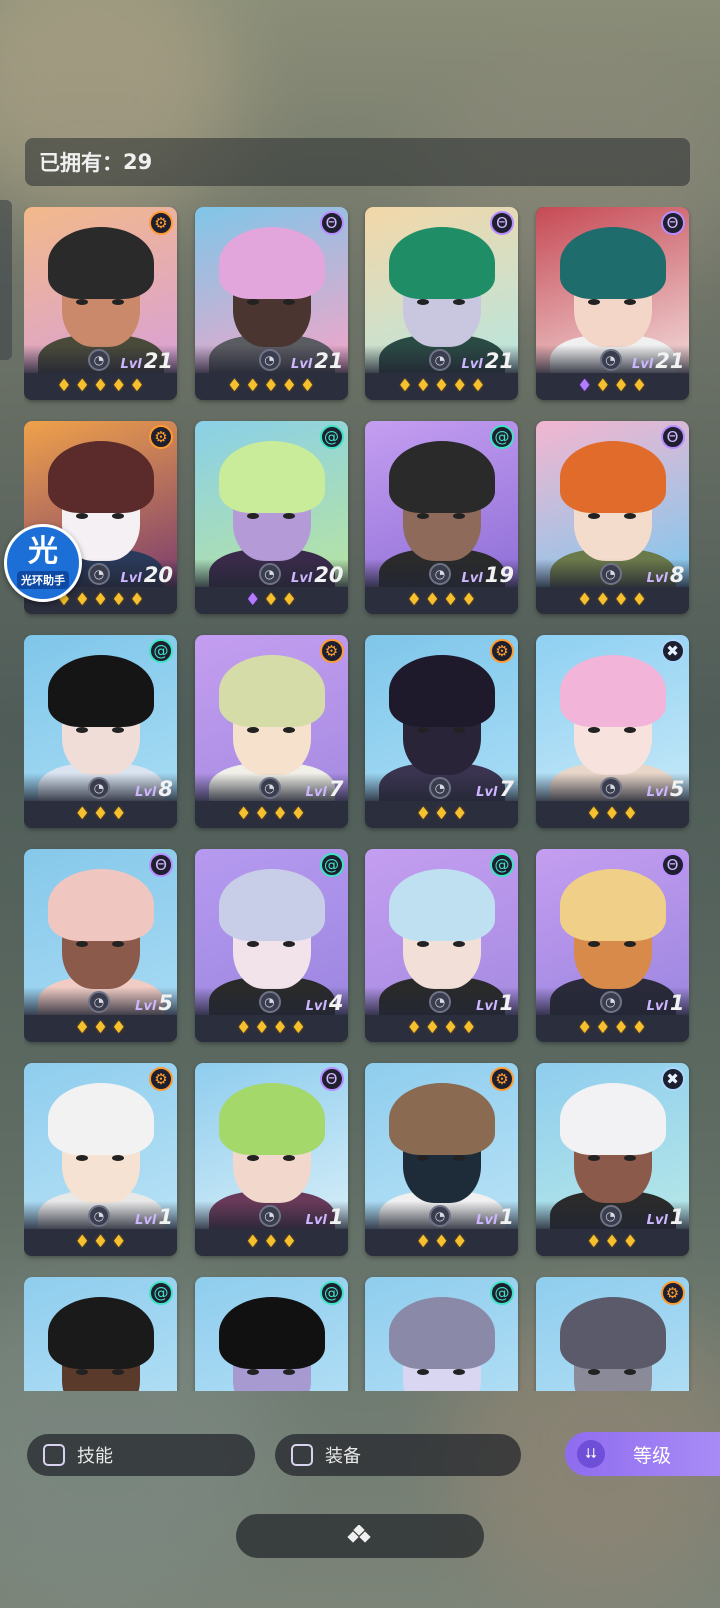 This screenshot has width=720, height=1608. What do you see at coordinates (100, 945) in the screenshot?
I see `hero-card: Θ ◔ Lvl5 ♦ ♦ ♦` at bounding box center [100, 945].